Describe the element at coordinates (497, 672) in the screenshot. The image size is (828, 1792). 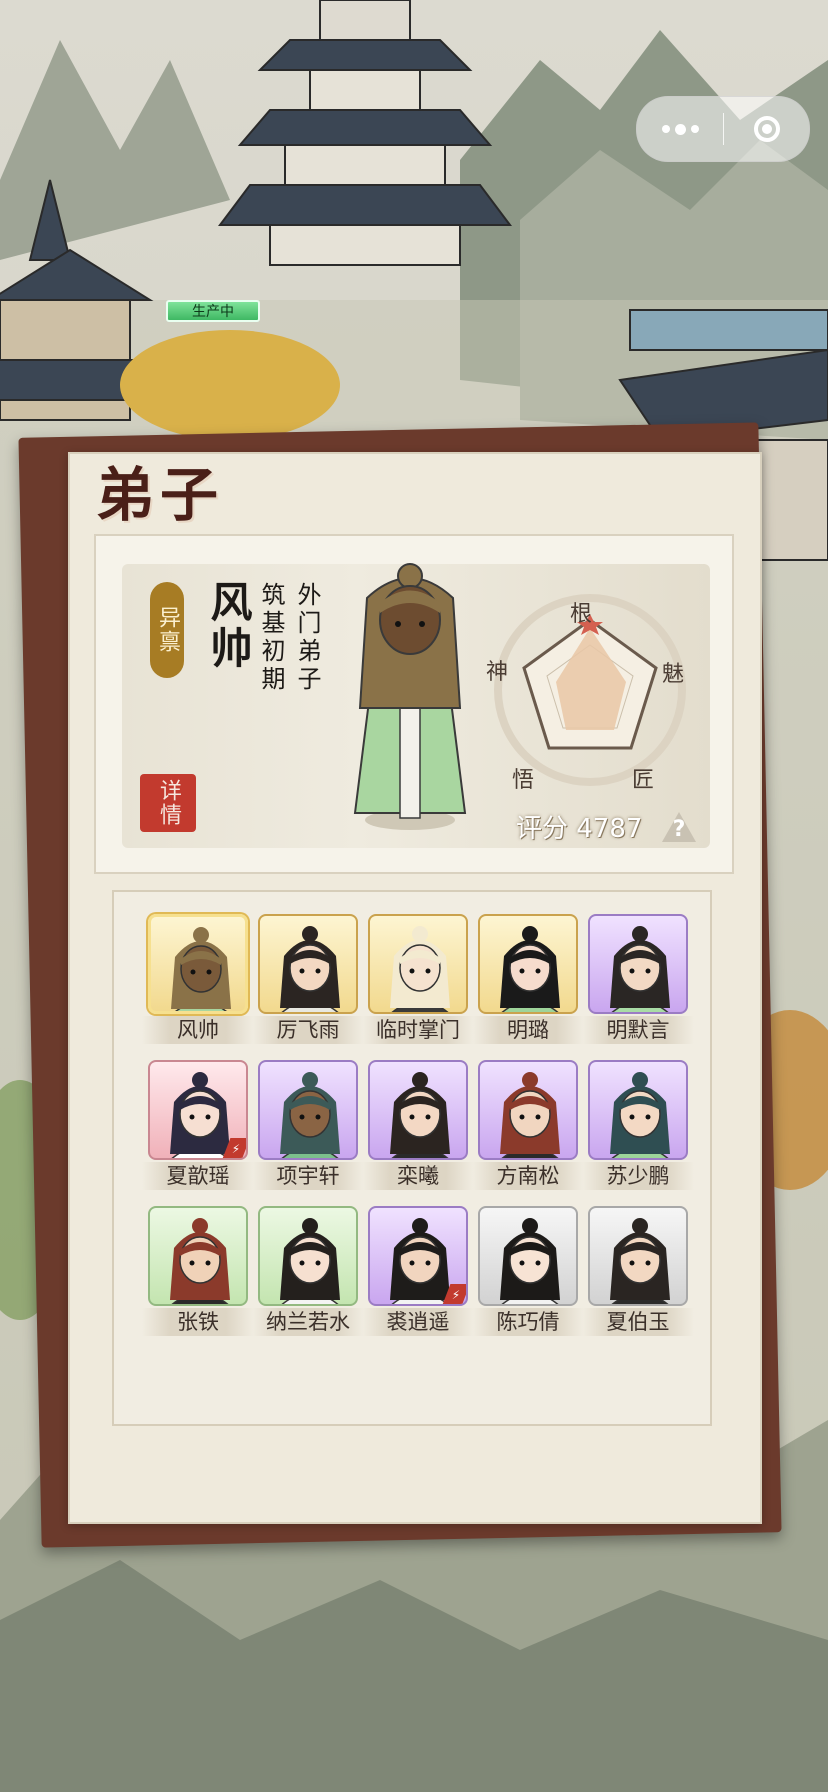
I see `stat-spirit-label: 神` at that location.